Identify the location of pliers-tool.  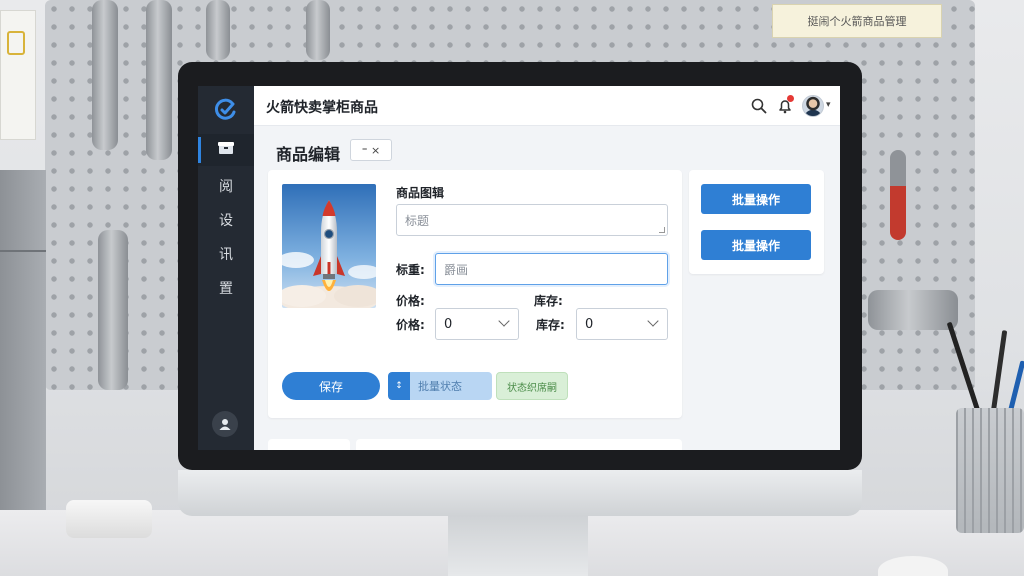
(898, 195).